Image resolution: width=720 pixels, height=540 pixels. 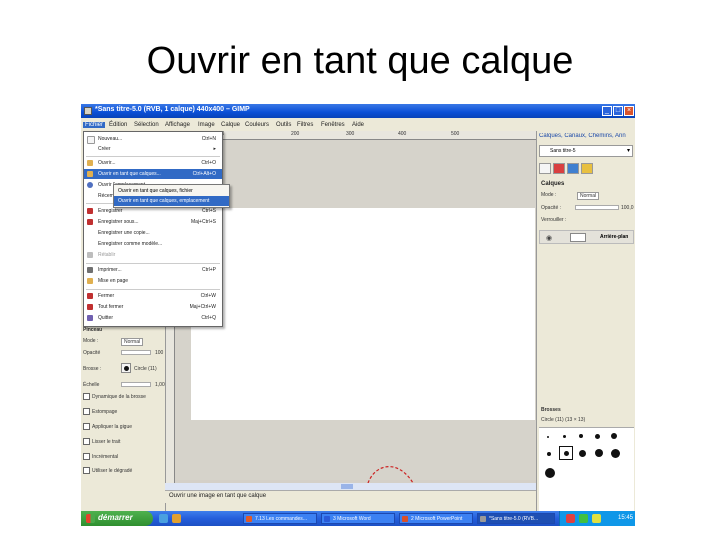 What do you see at coordinates (153, 255) in the screenshot?
I see `menu-item-retablir: Rétablir` at bounding box center [153, 255].